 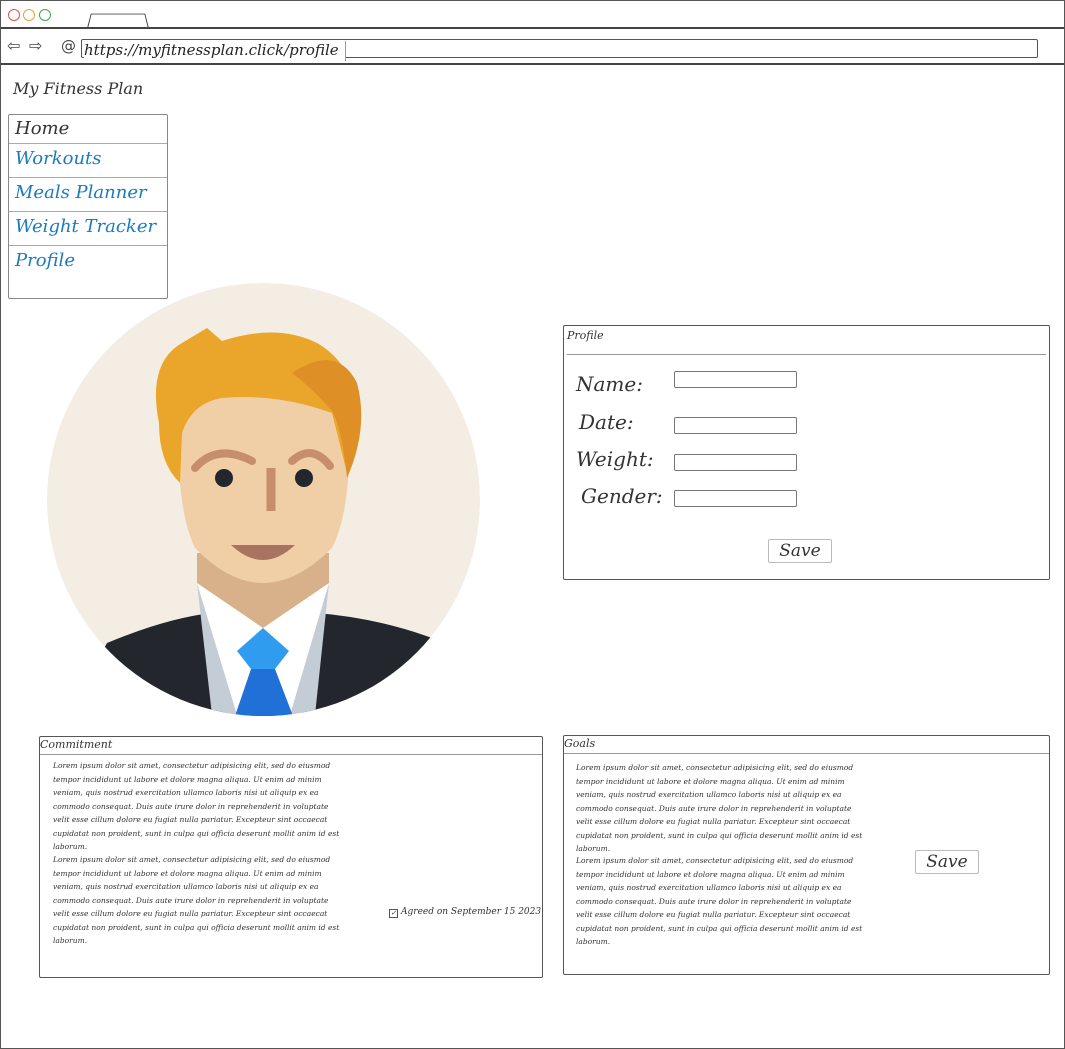 What do you see at coordinates (622, 496) in the screenshot?
I see `gender-label: Gender:` at bounding box center [622, 496].